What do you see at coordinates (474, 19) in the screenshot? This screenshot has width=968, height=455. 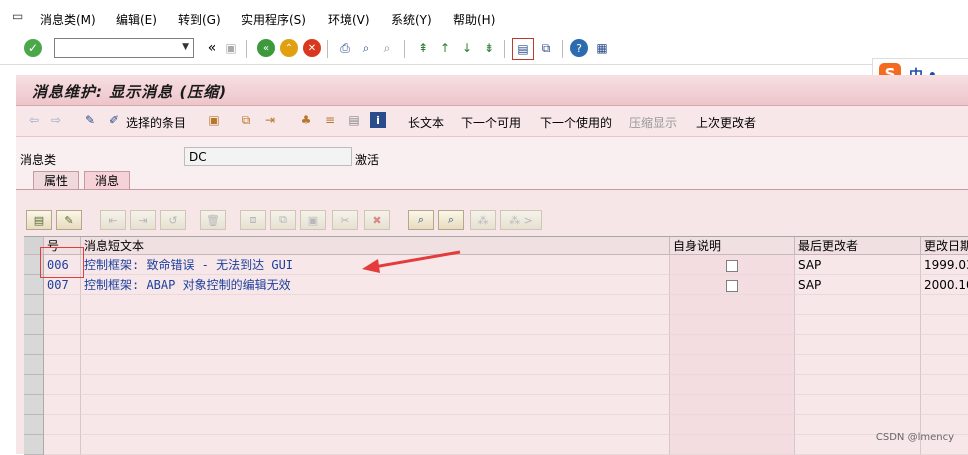 I see `menu-help: 帮助(H)` at bounding box center [474, 19].